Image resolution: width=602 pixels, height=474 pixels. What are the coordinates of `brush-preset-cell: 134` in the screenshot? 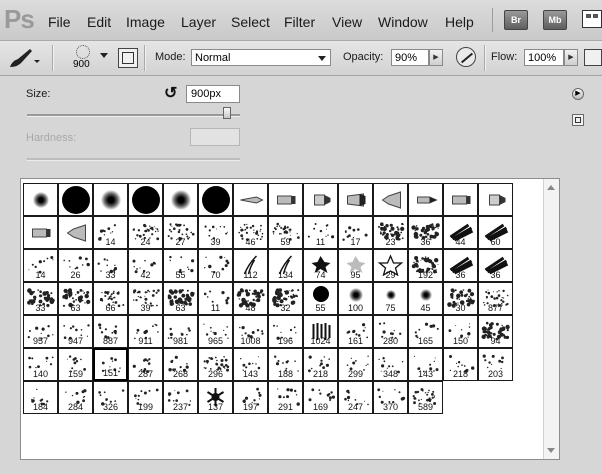 It's located at (285, 265).